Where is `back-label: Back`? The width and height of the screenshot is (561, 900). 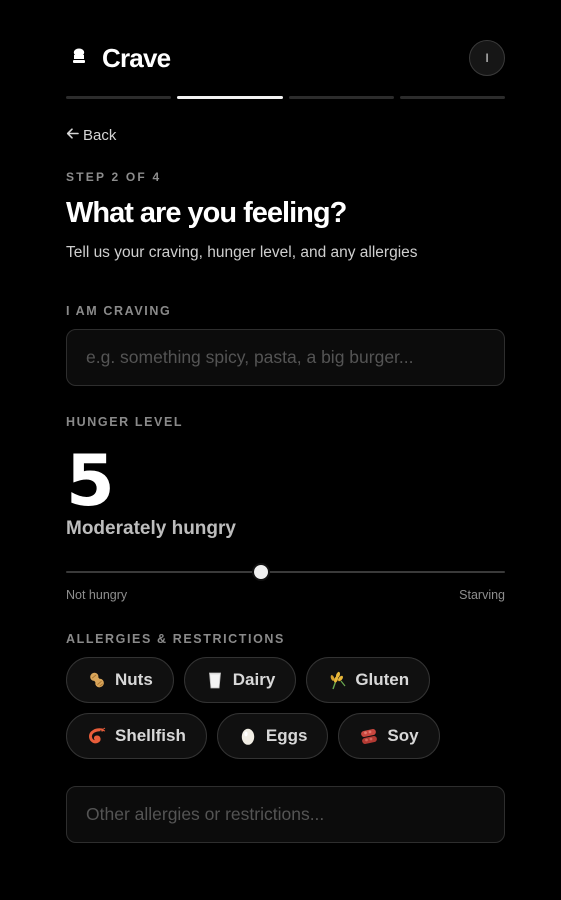
back-label: Back is located at coordinates (100, 135).